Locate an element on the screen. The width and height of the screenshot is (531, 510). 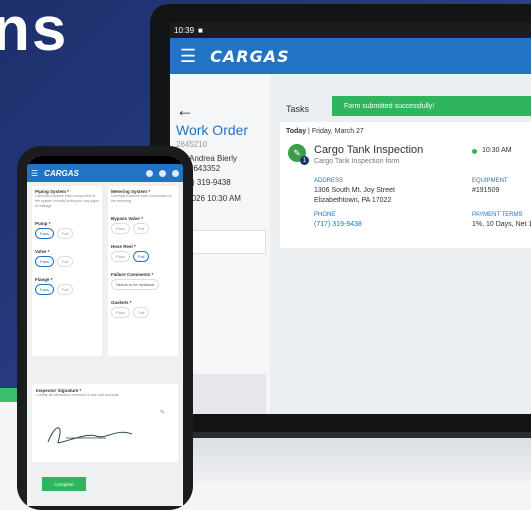
complete-button: Complete is located at coordinates (64, 484).